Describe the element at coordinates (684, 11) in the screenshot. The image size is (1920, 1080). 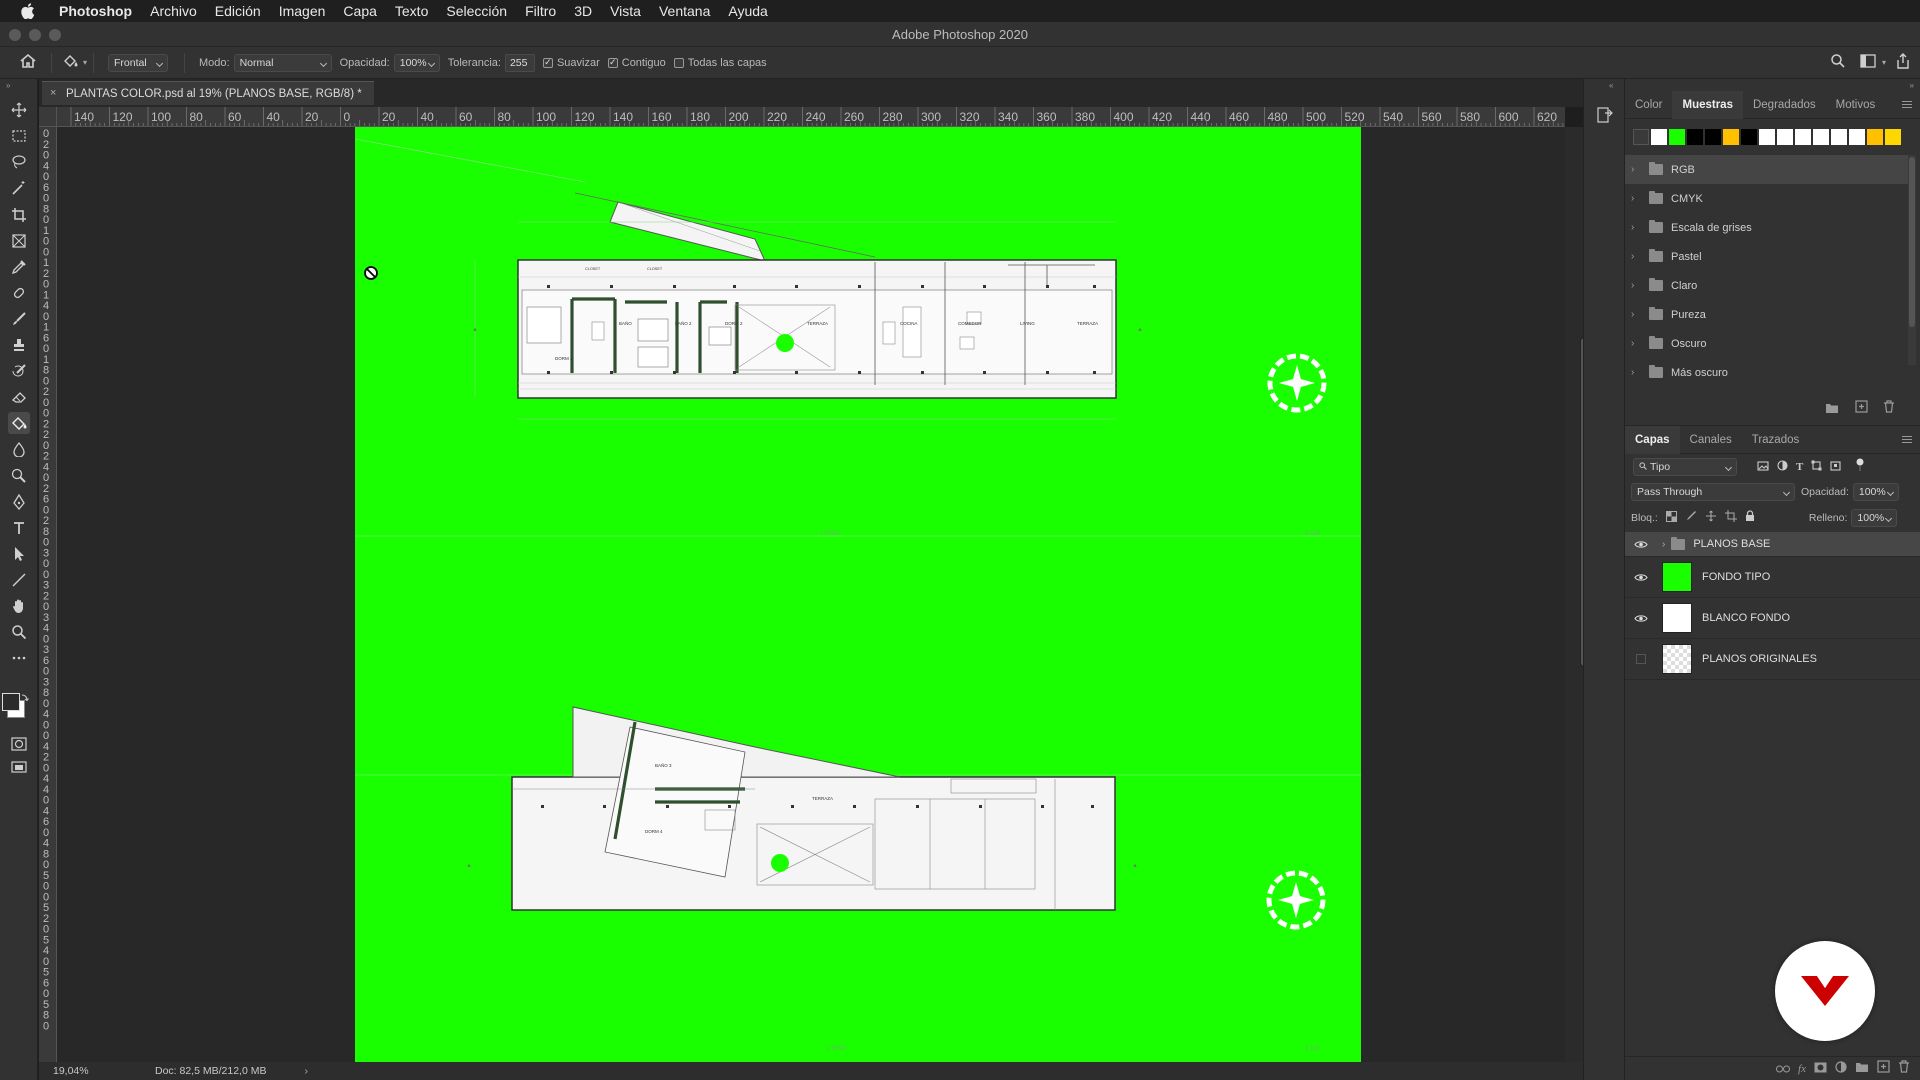
I see `menu-ventana: Ventana` at that location.